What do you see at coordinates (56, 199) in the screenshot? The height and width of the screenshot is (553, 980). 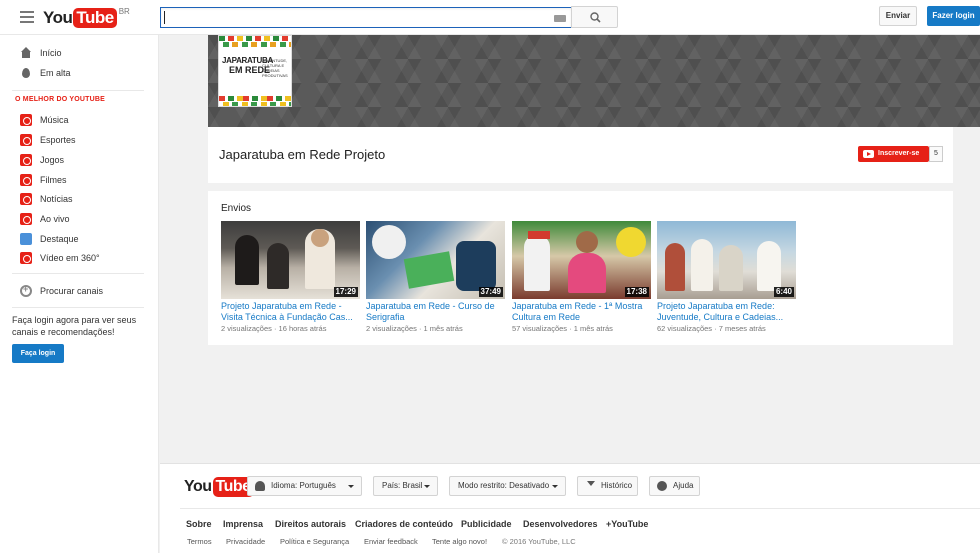 I see `guide-item-label: Notícias` at bounding box center [56, 199].